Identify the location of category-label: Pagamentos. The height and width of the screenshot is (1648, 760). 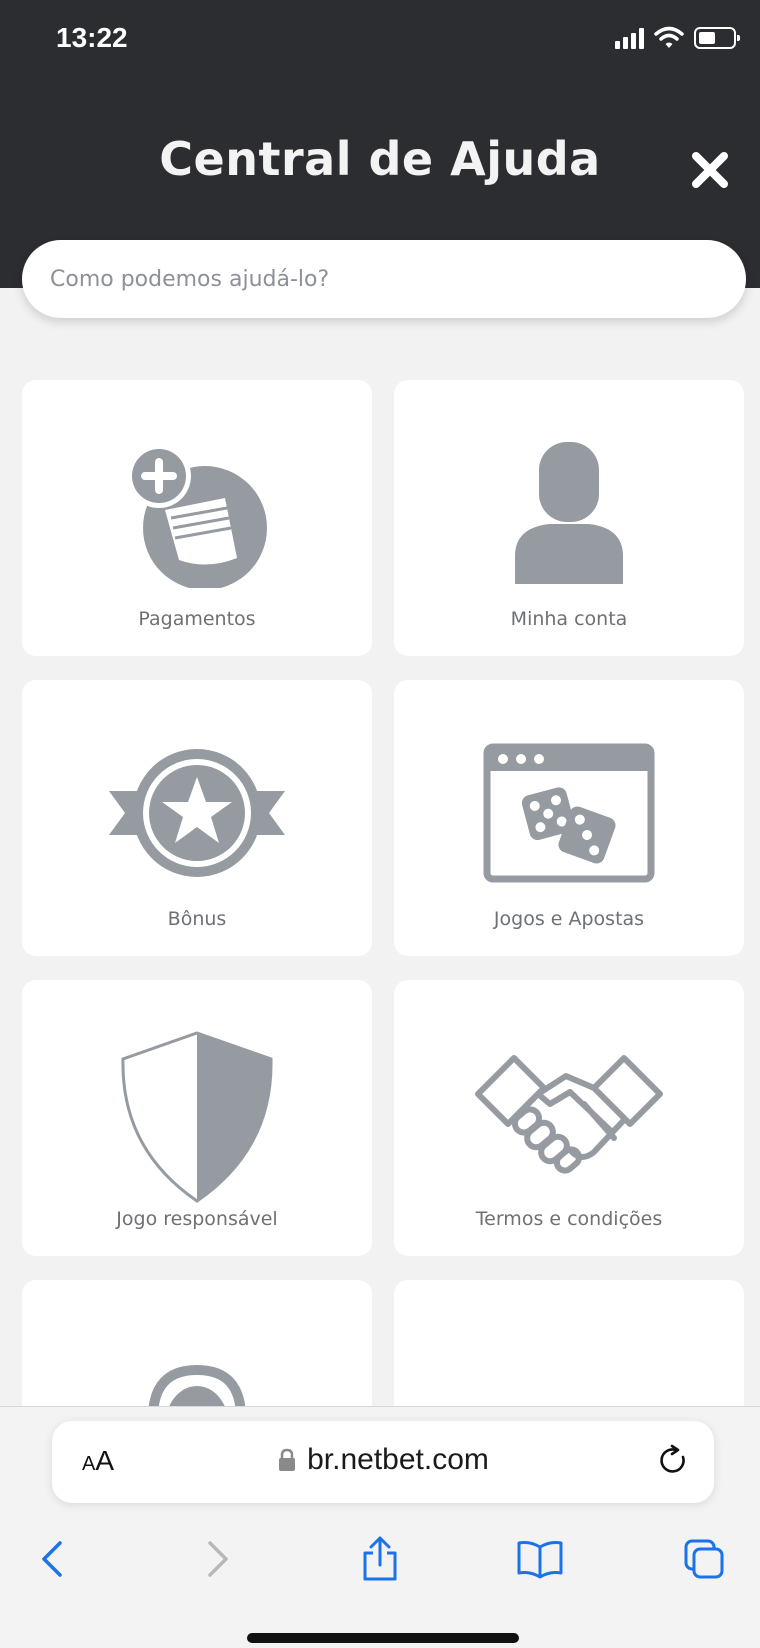
(197, 619).